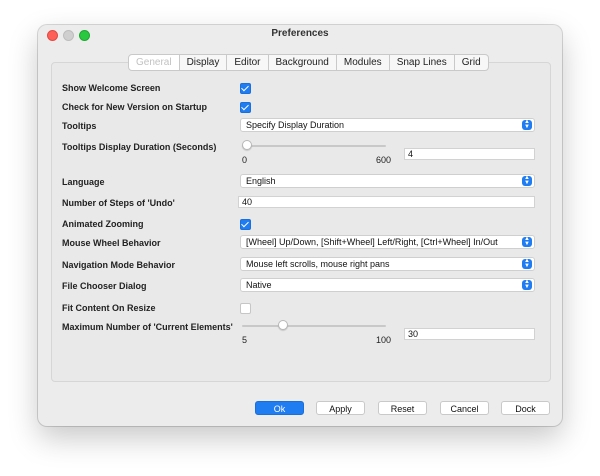 Image resolution: width=600 pixels, height=476 pixels. What do you see at coordinates (387, 181) in the screenshot?
I see `language-select: English ▲ ▼` at bounding box center [387, 181].